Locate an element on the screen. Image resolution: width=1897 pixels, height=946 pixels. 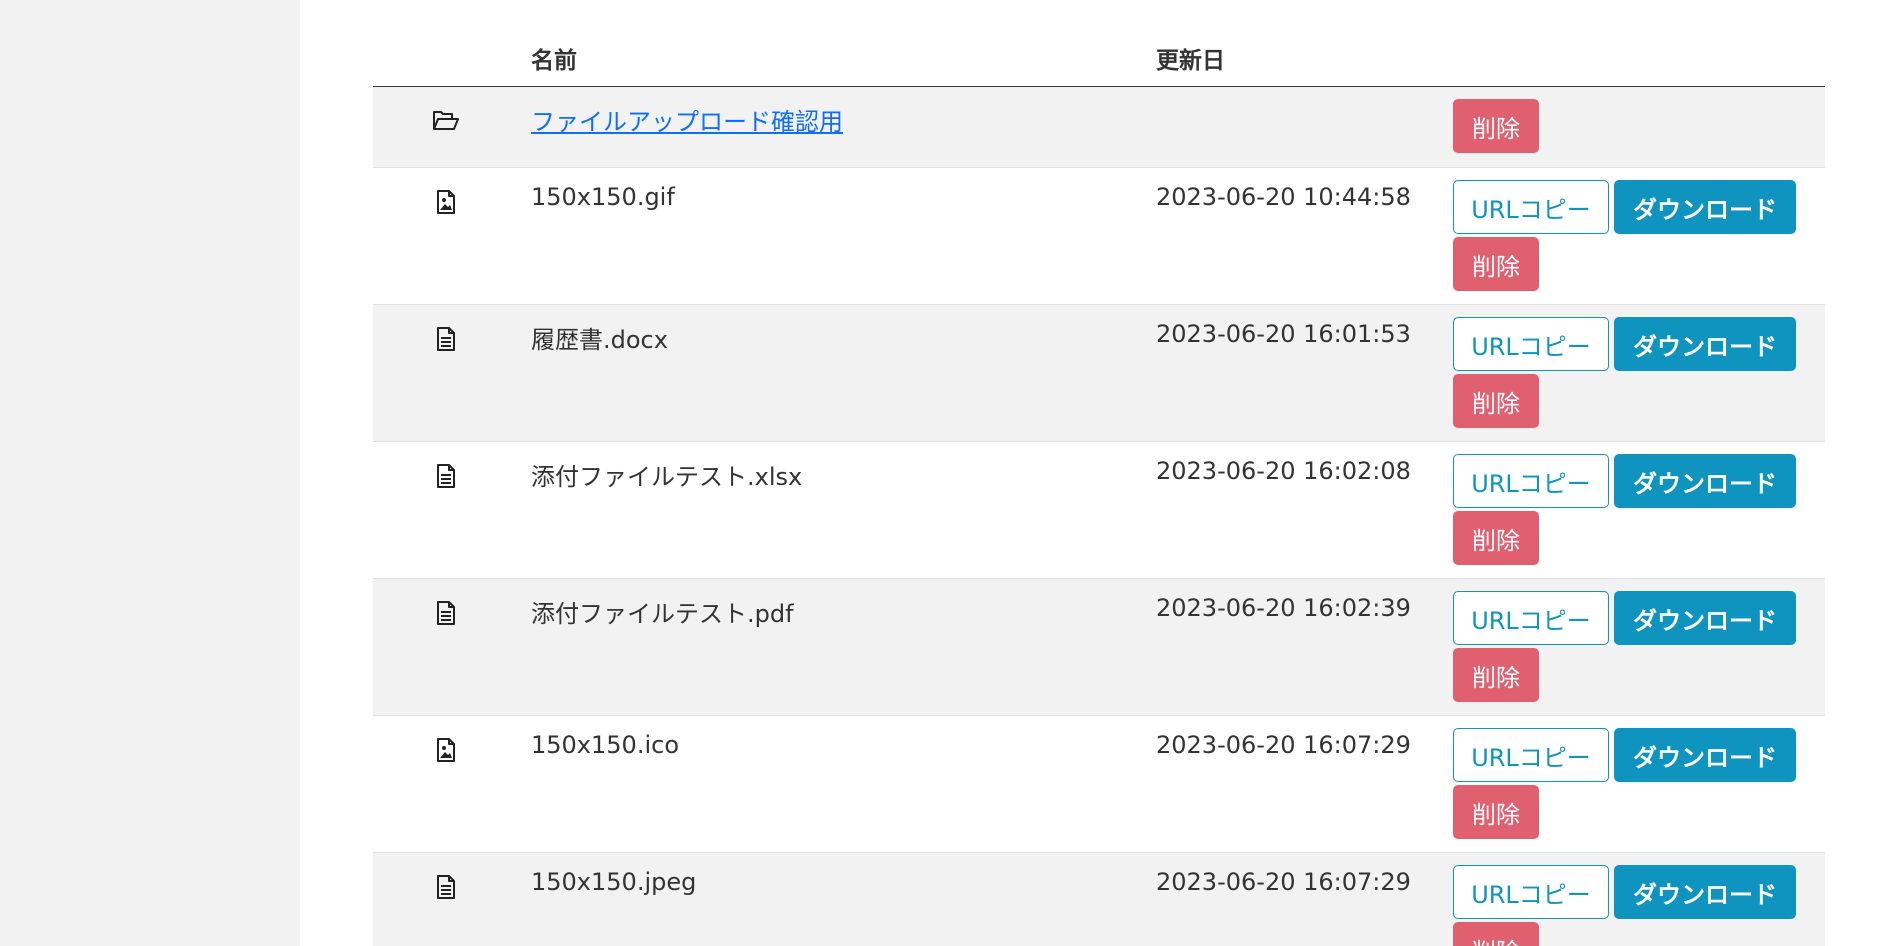
file-date: 2023-06-20 16:02:08 is located at coordinates (1283, 471).